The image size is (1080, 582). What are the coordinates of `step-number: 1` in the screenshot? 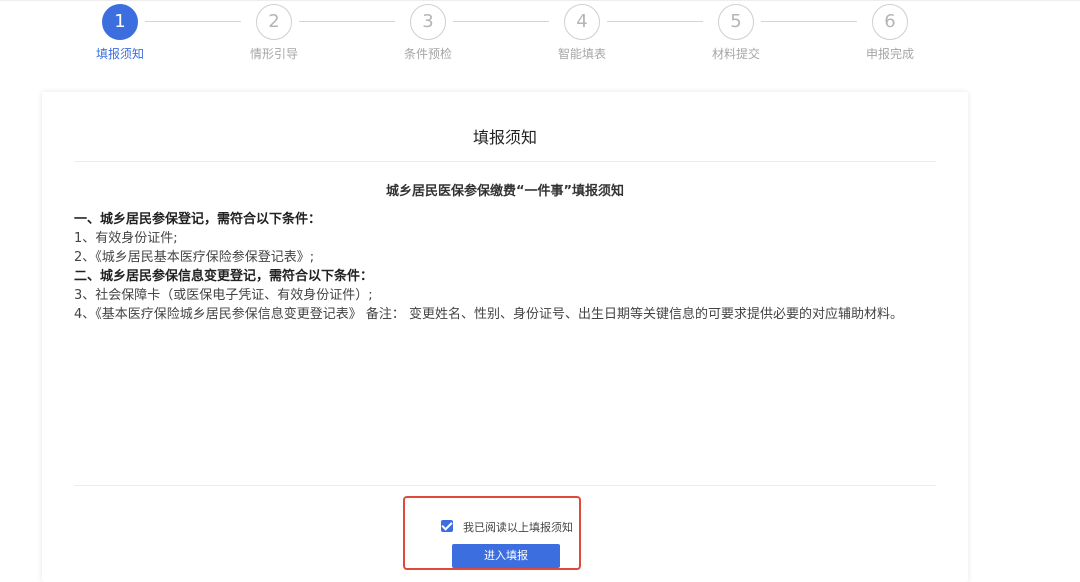 It's located at (120, 22).